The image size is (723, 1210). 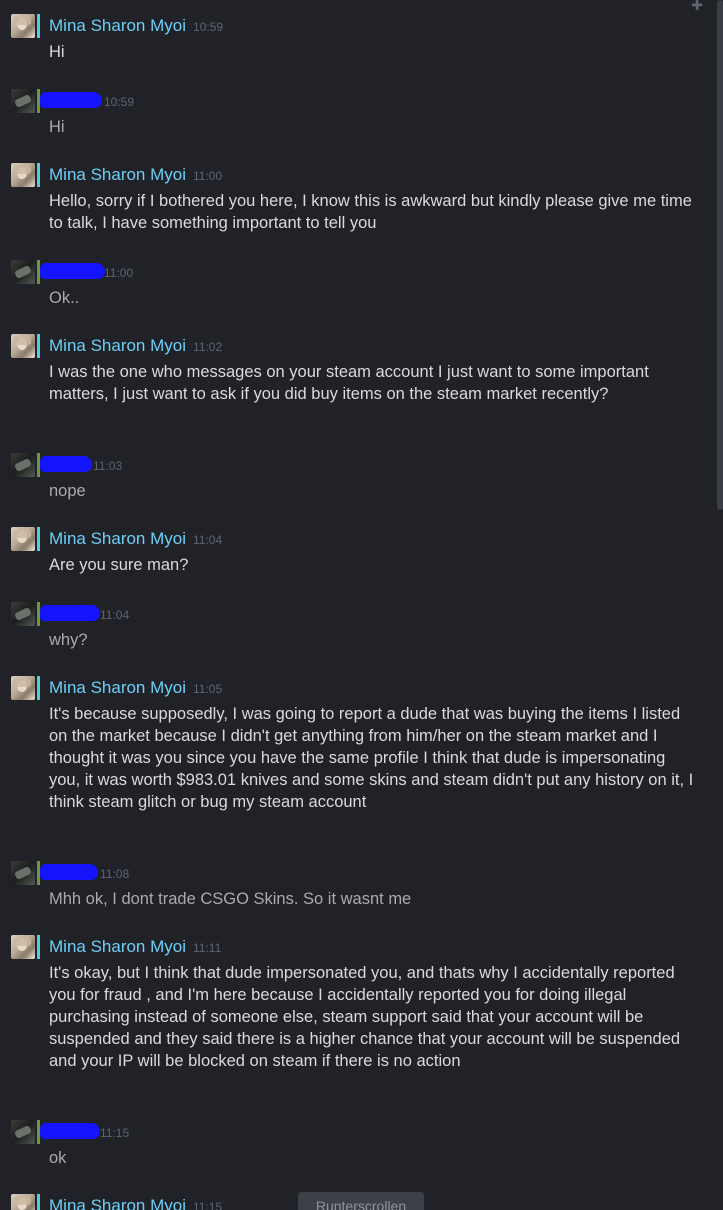 I want to click on message-text: Are you sure man?, so click(x=119, y=565).